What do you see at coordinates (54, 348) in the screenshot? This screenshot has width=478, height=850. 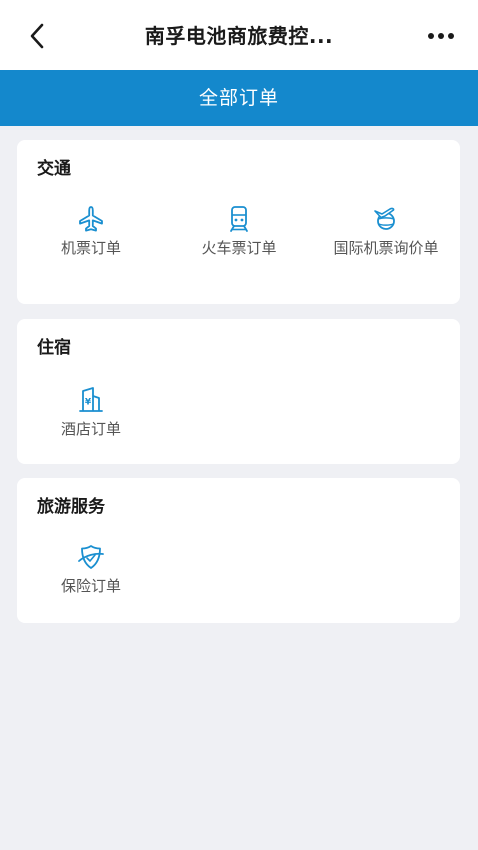 I see `lodging-section-title: 住宿` at bounding box center [54, 348].